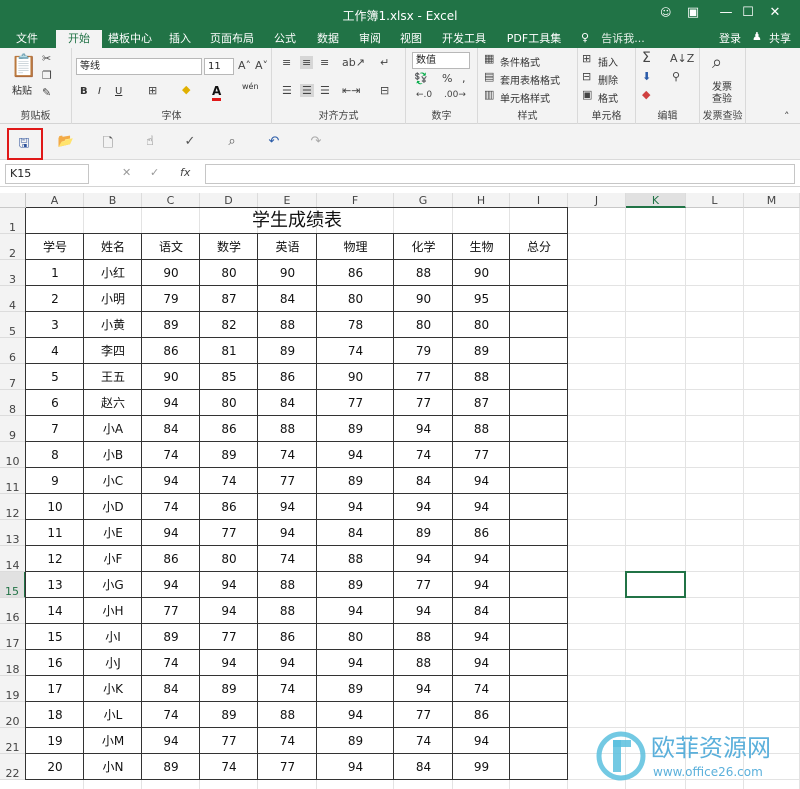  Describe the element at coordinates (355, 200) in the screenshot. I see `column-header-F: F` at that location.